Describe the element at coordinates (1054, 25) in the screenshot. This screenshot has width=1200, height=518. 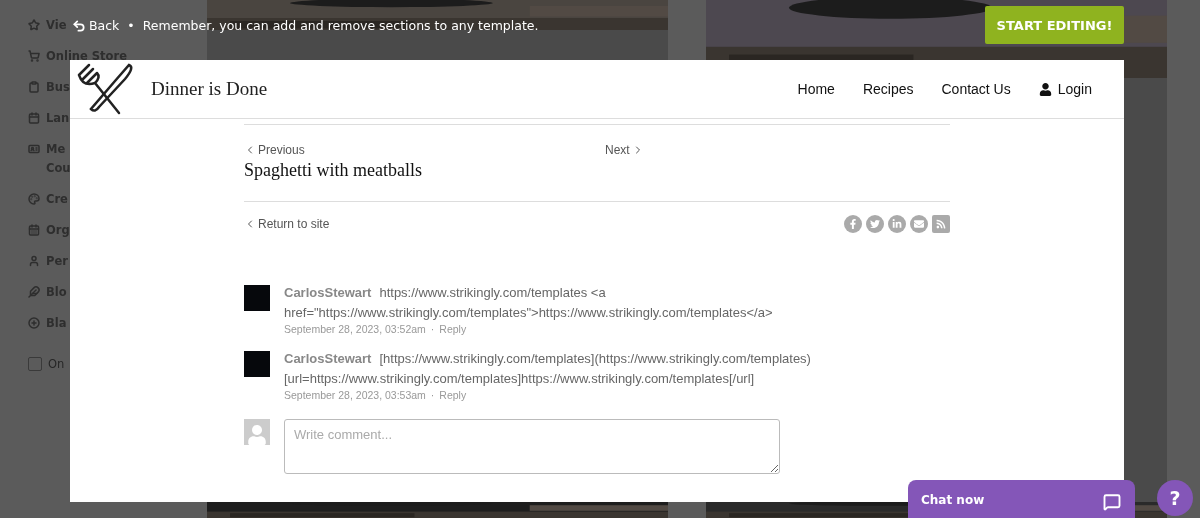
I see `start-editing-button: START EDITING!` at that location.